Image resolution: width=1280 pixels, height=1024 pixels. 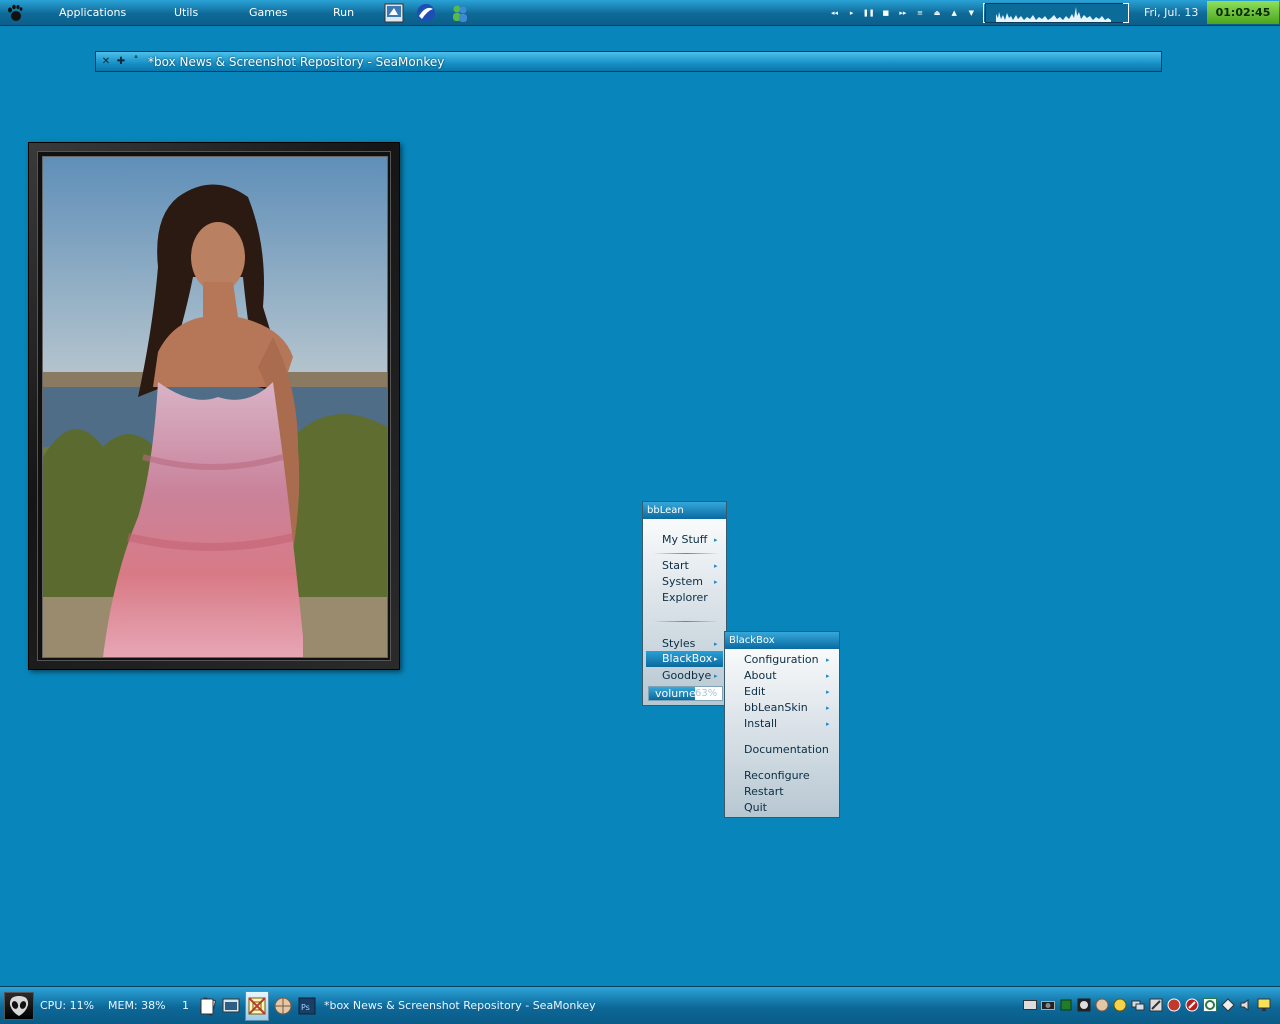 I want to click on antivirus-tray-icon, so click(x=1192, y=1005).